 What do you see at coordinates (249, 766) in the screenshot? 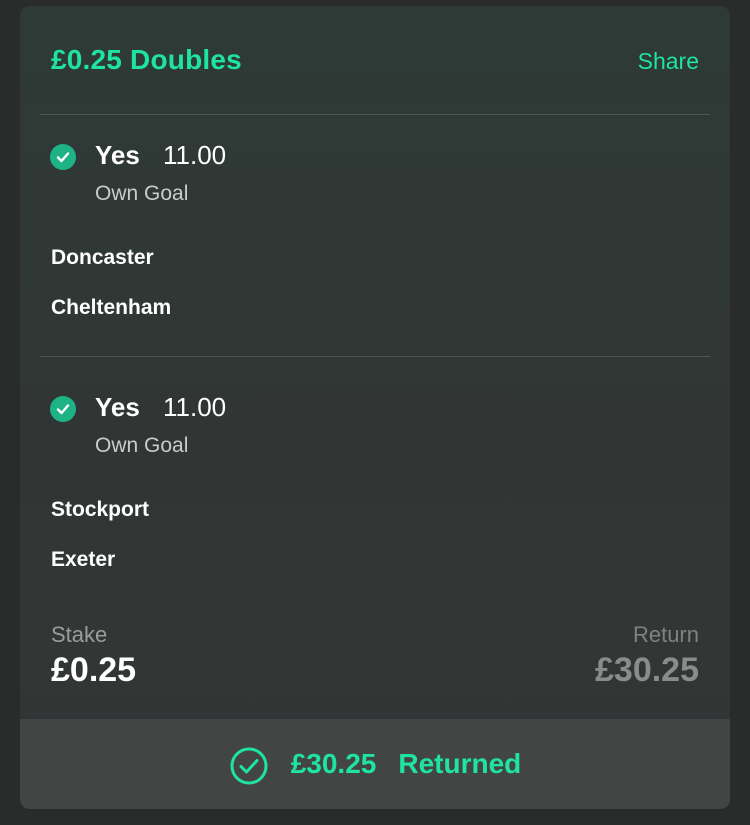
I see `check-circle-outline-icon` at bounding box center [249, 766].